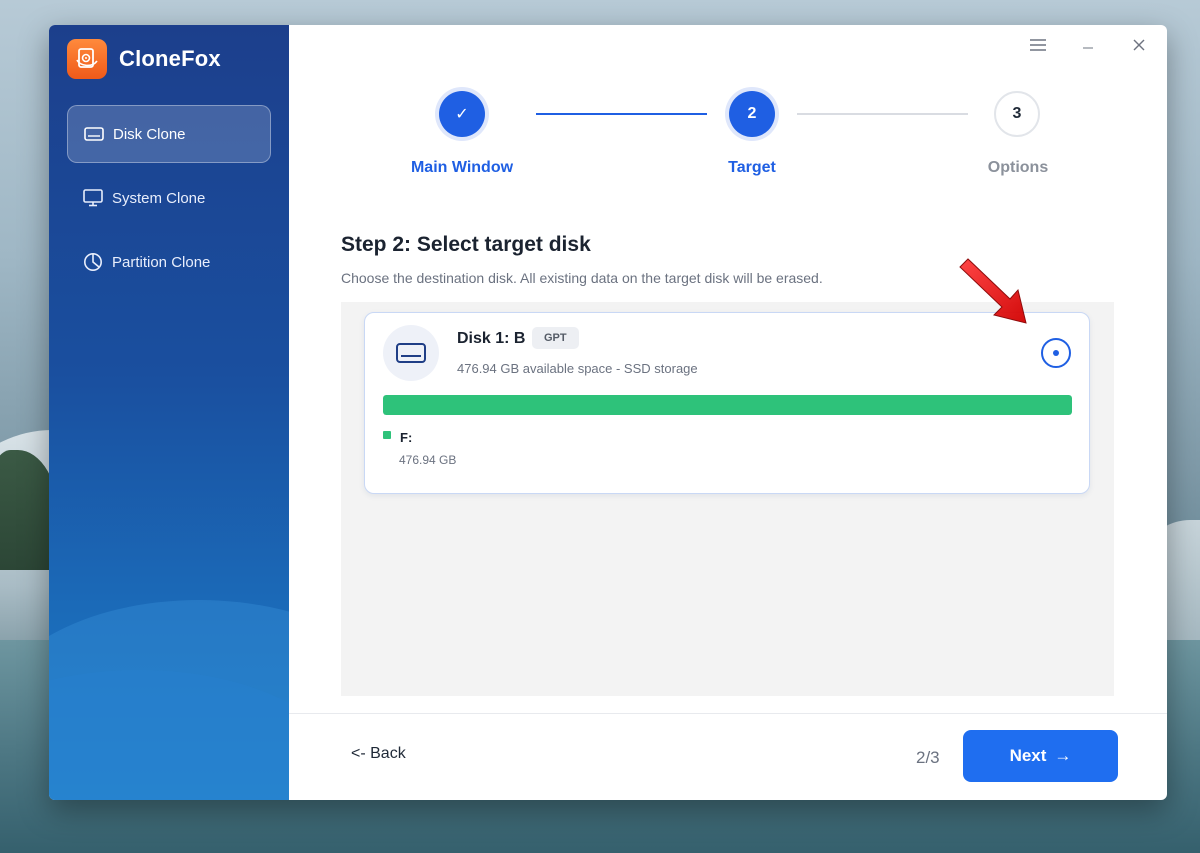 The image size is (1200, 853). Describe the element at coordinates (555, 338) in the screenshot. I see `partition-style-badge: GPT` at that location.